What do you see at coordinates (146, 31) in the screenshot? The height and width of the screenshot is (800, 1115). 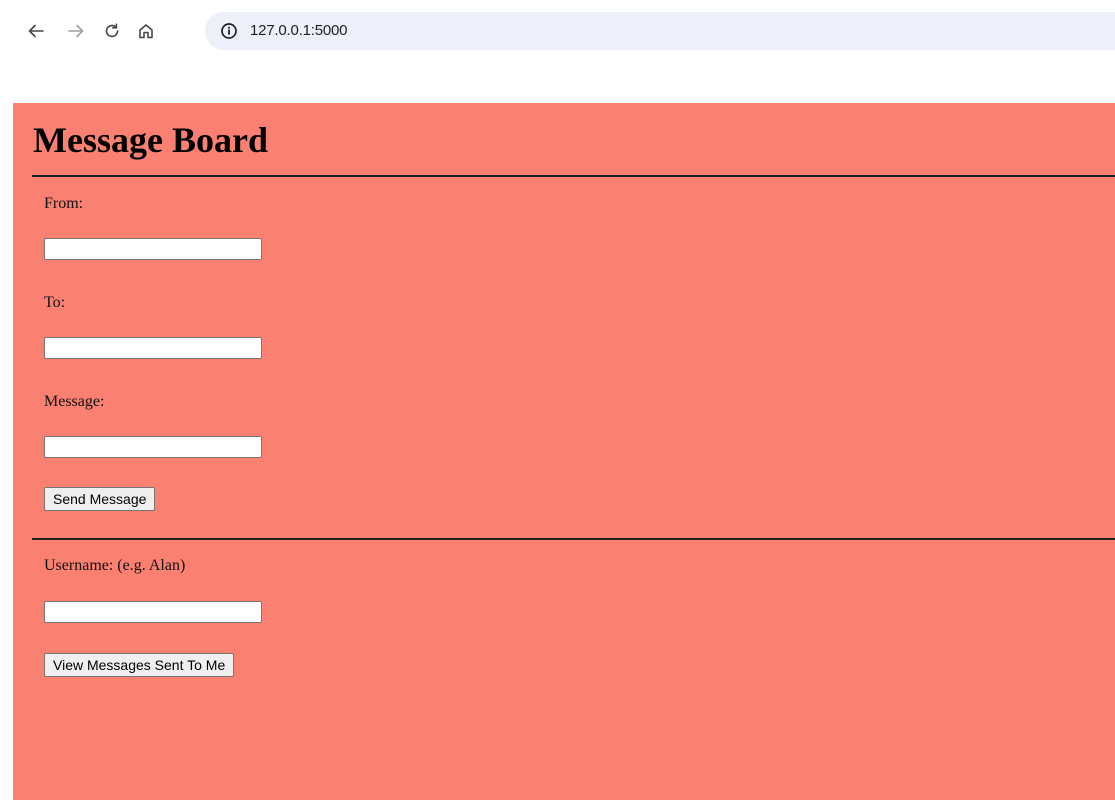 I see `home-icon` at bounding box center [146, 31].